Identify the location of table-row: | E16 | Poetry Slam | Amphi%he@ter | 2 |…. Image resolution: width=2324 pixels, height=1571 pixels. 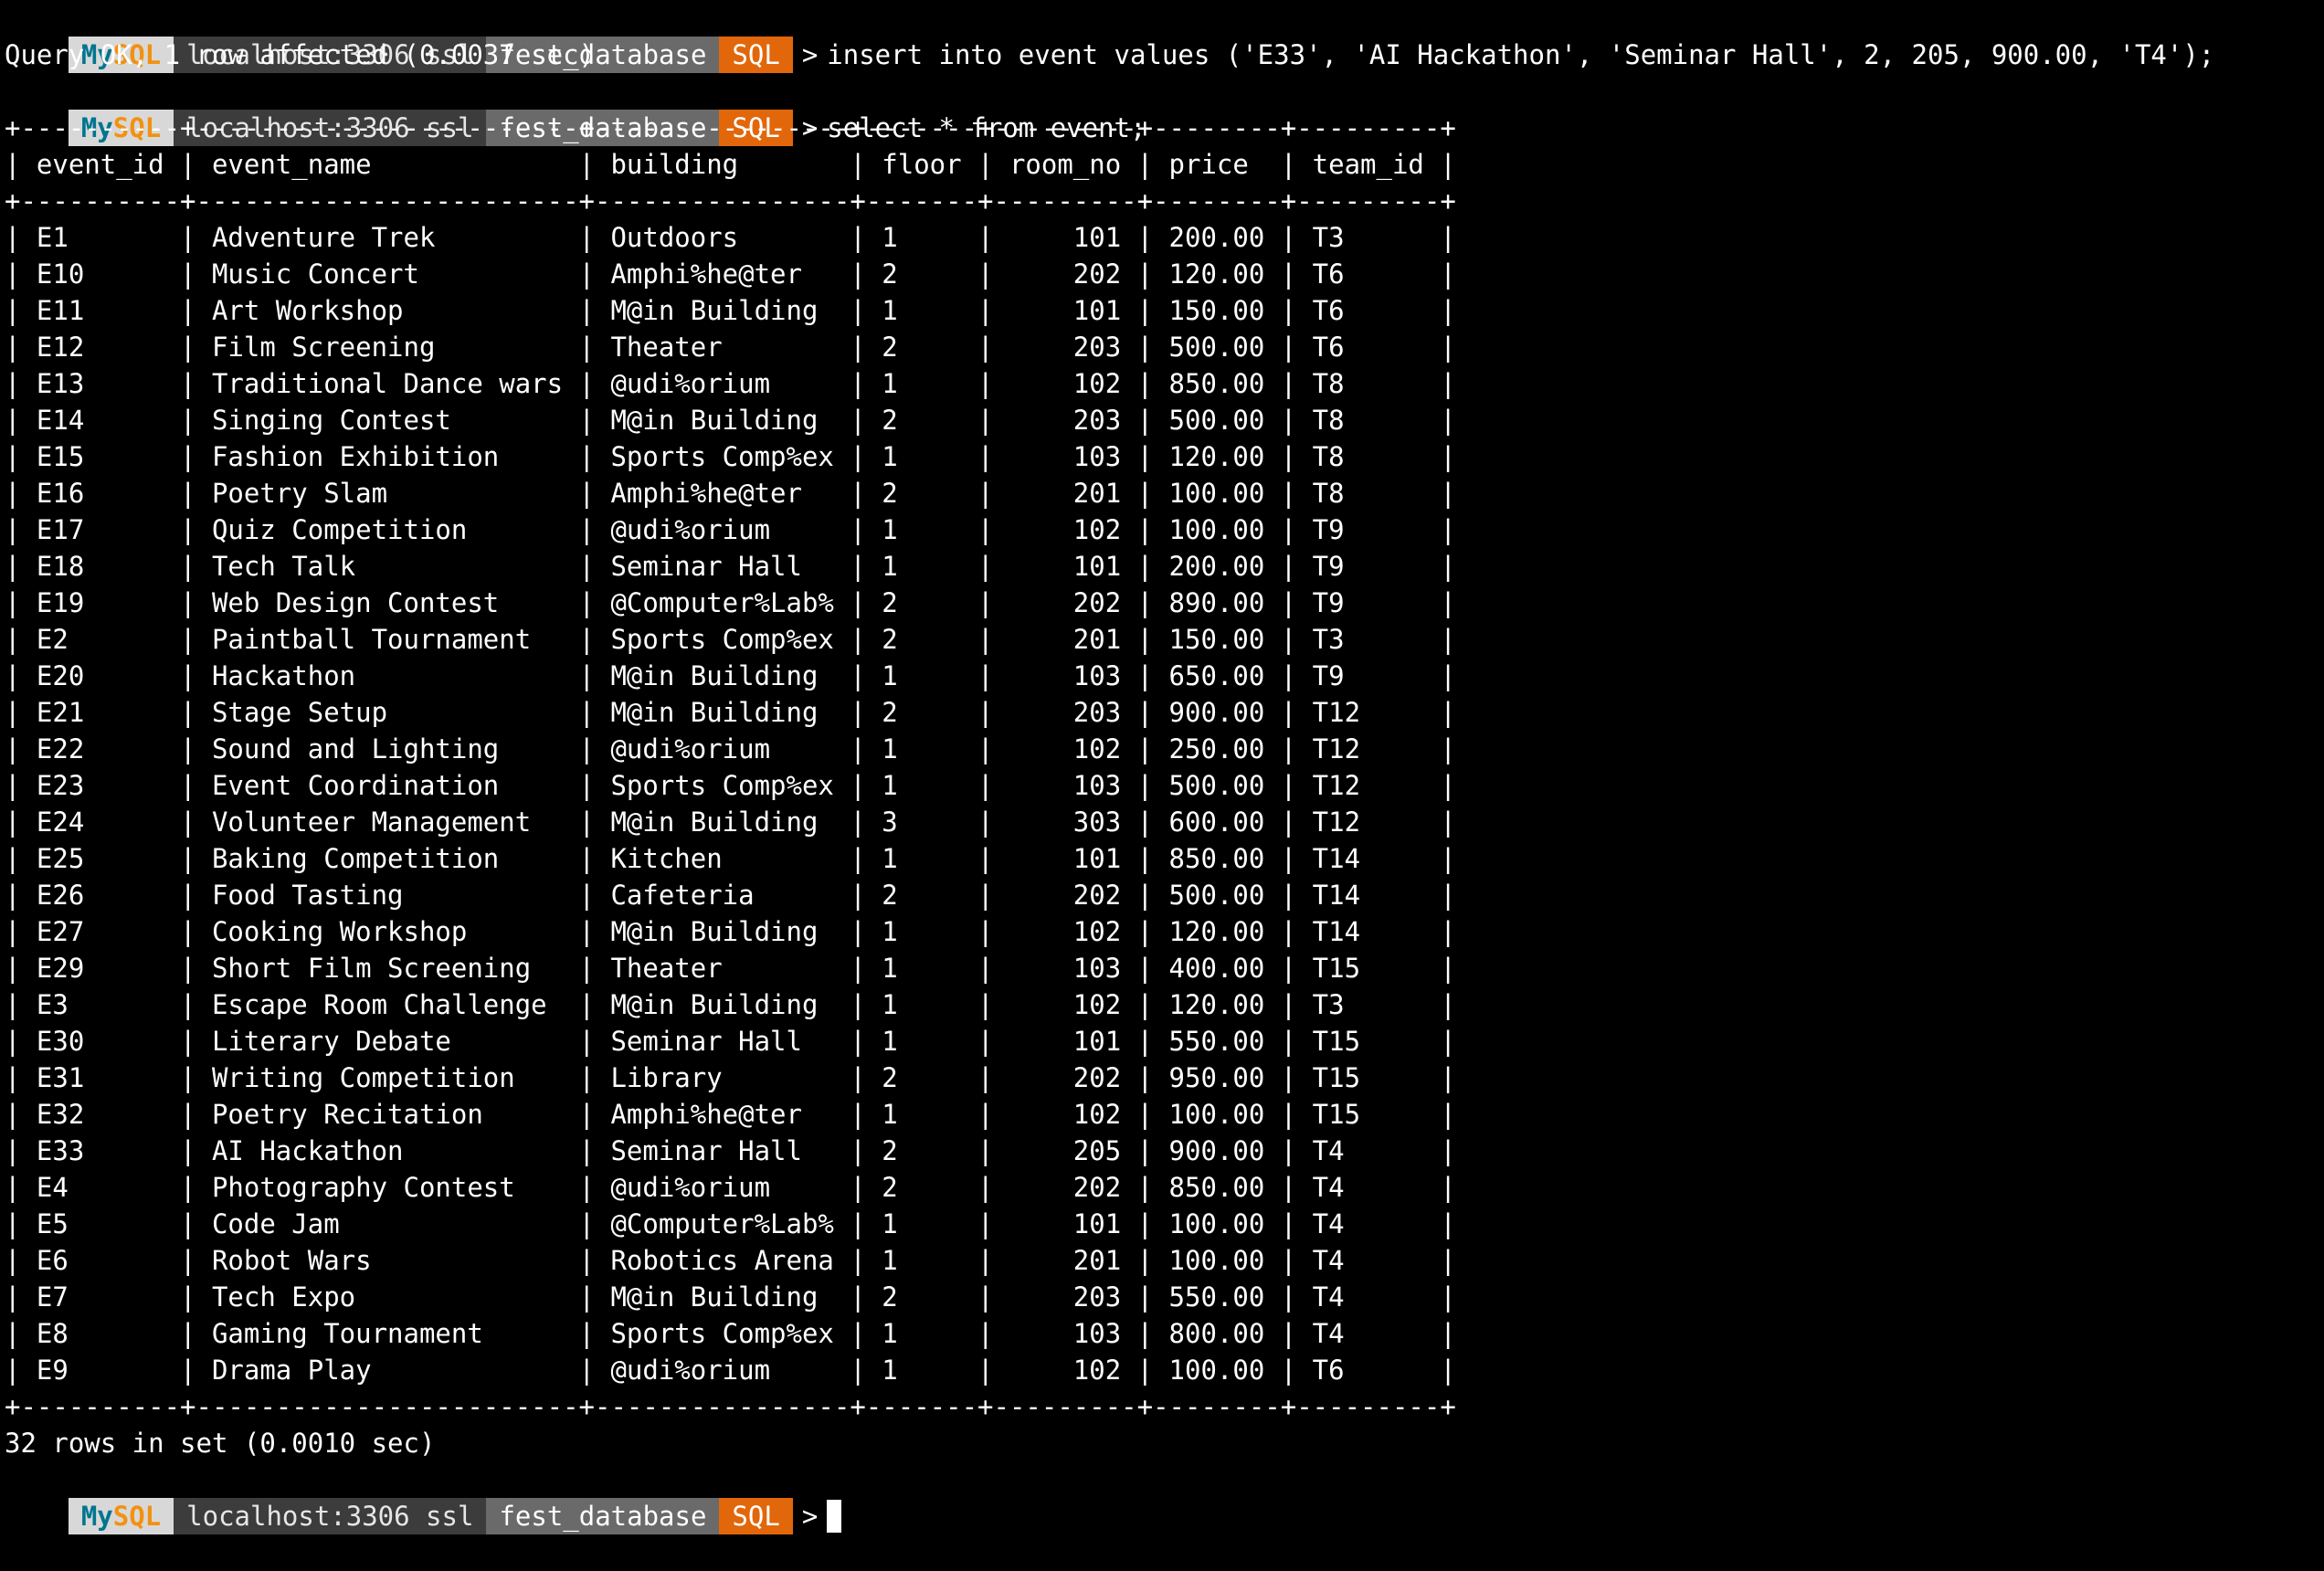
(730, 493).